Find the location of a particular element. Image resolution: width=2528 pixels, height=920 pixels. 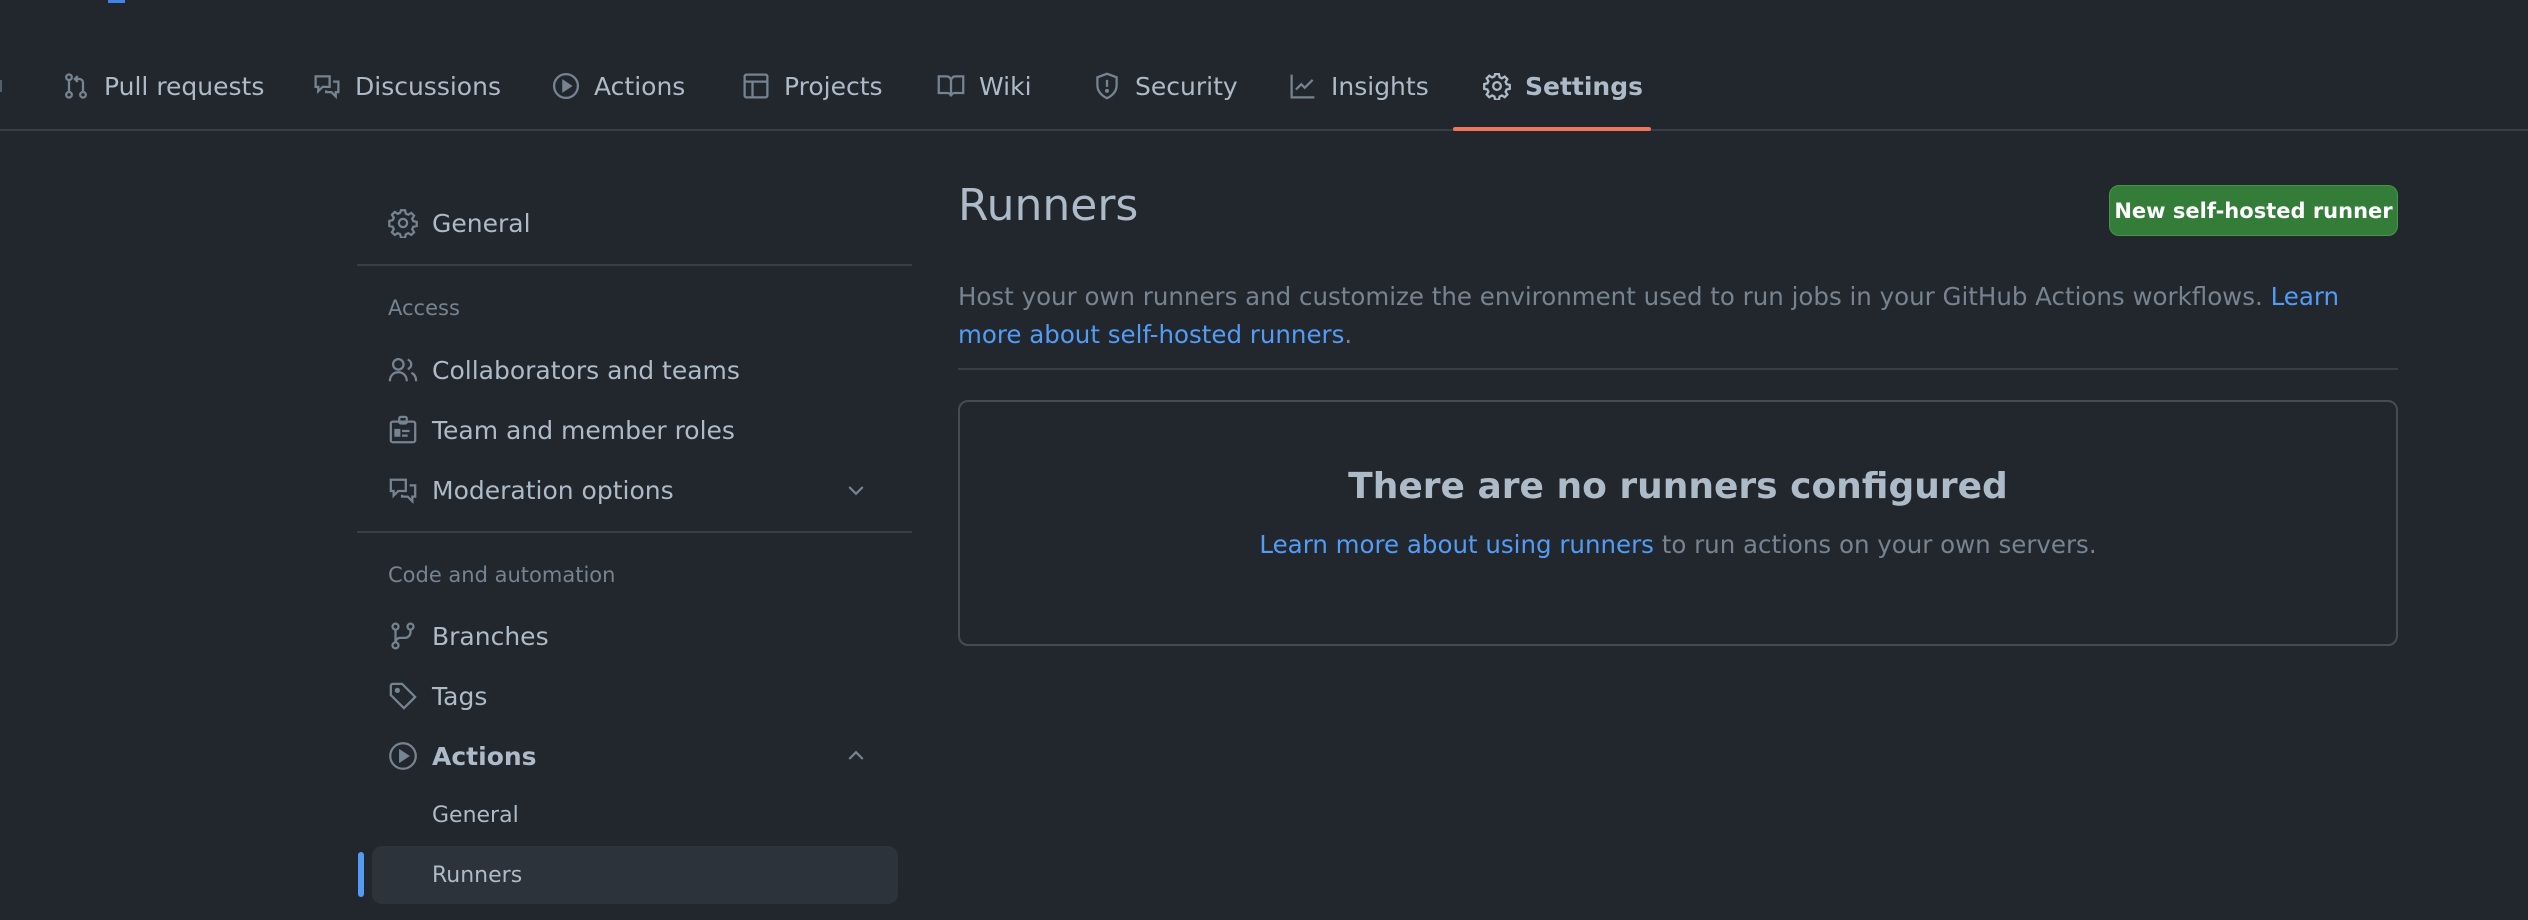

sidebar-item-label: Branches is located at coordinates (490, 636).